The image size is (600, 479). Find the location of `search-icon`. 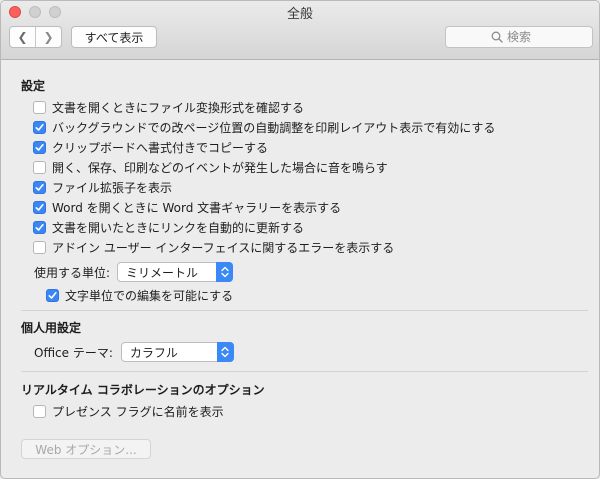

search-icon is located at coordinates (497, 37).